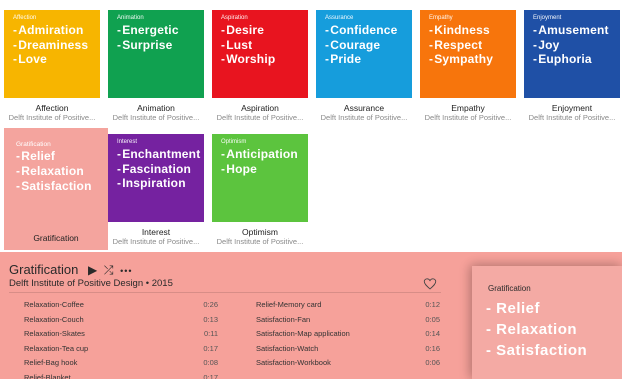 The width and height of the screenshot is (622, 379). I want to click on cover-word: -Relief, so click(36, 156).